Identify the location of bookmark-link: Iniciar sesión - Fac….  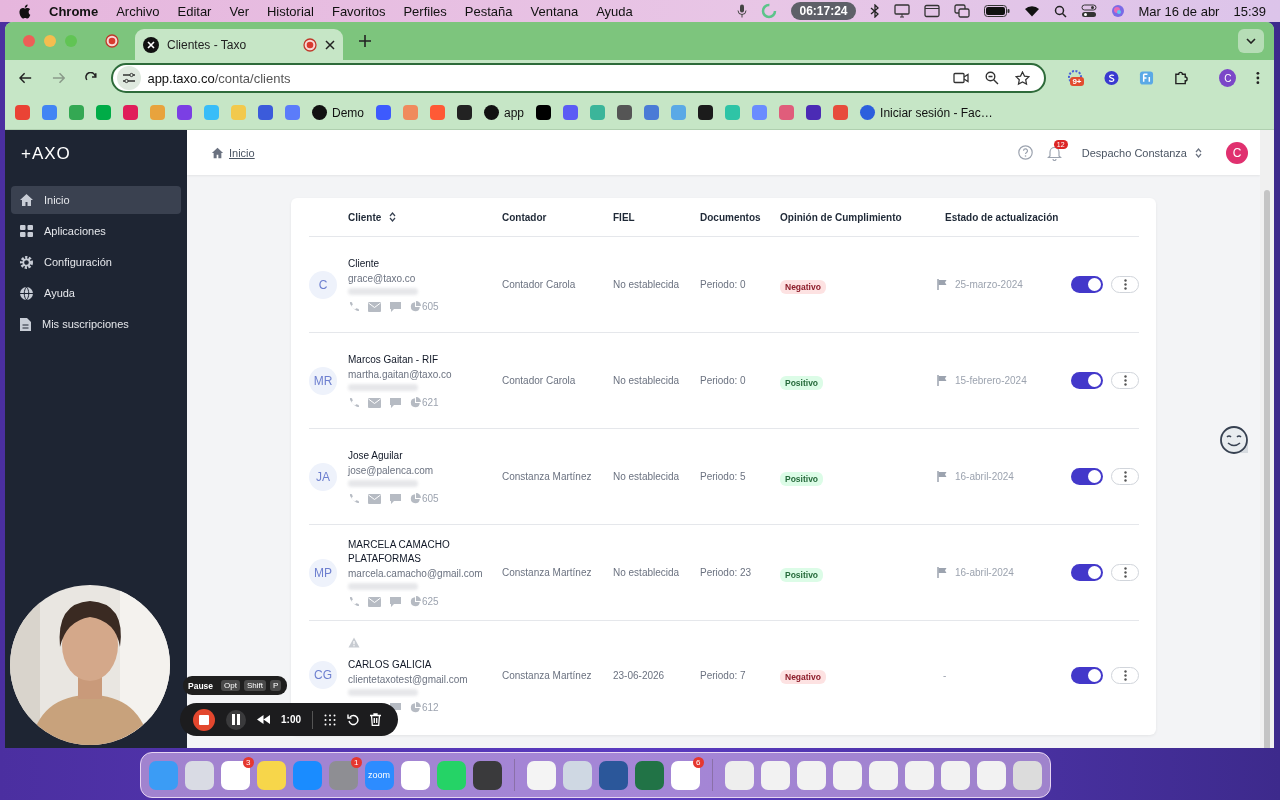
(926, 112).